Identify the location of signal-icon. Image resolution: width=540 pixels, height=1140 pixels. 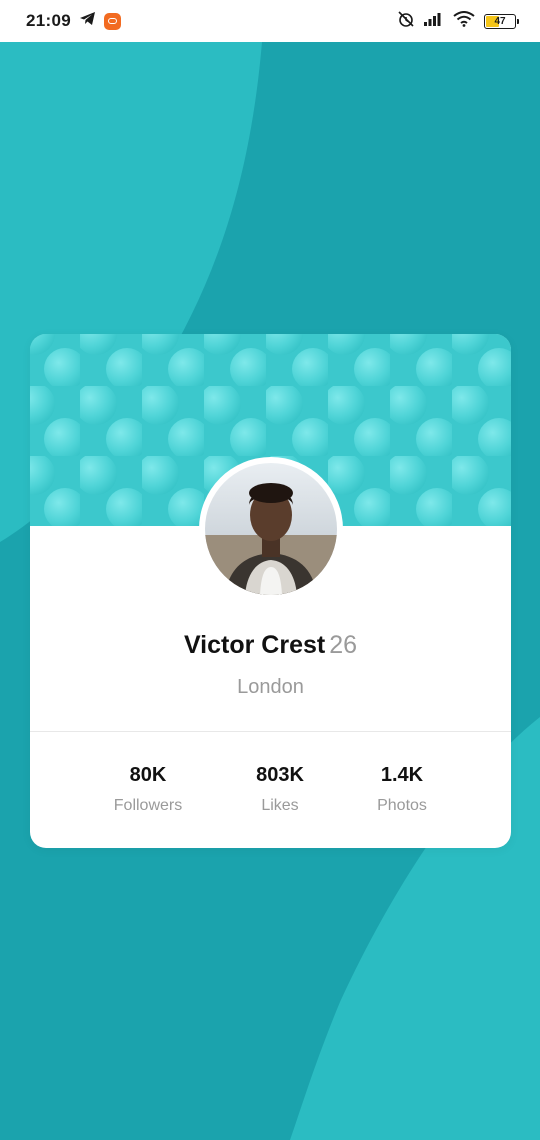
(434, 21).